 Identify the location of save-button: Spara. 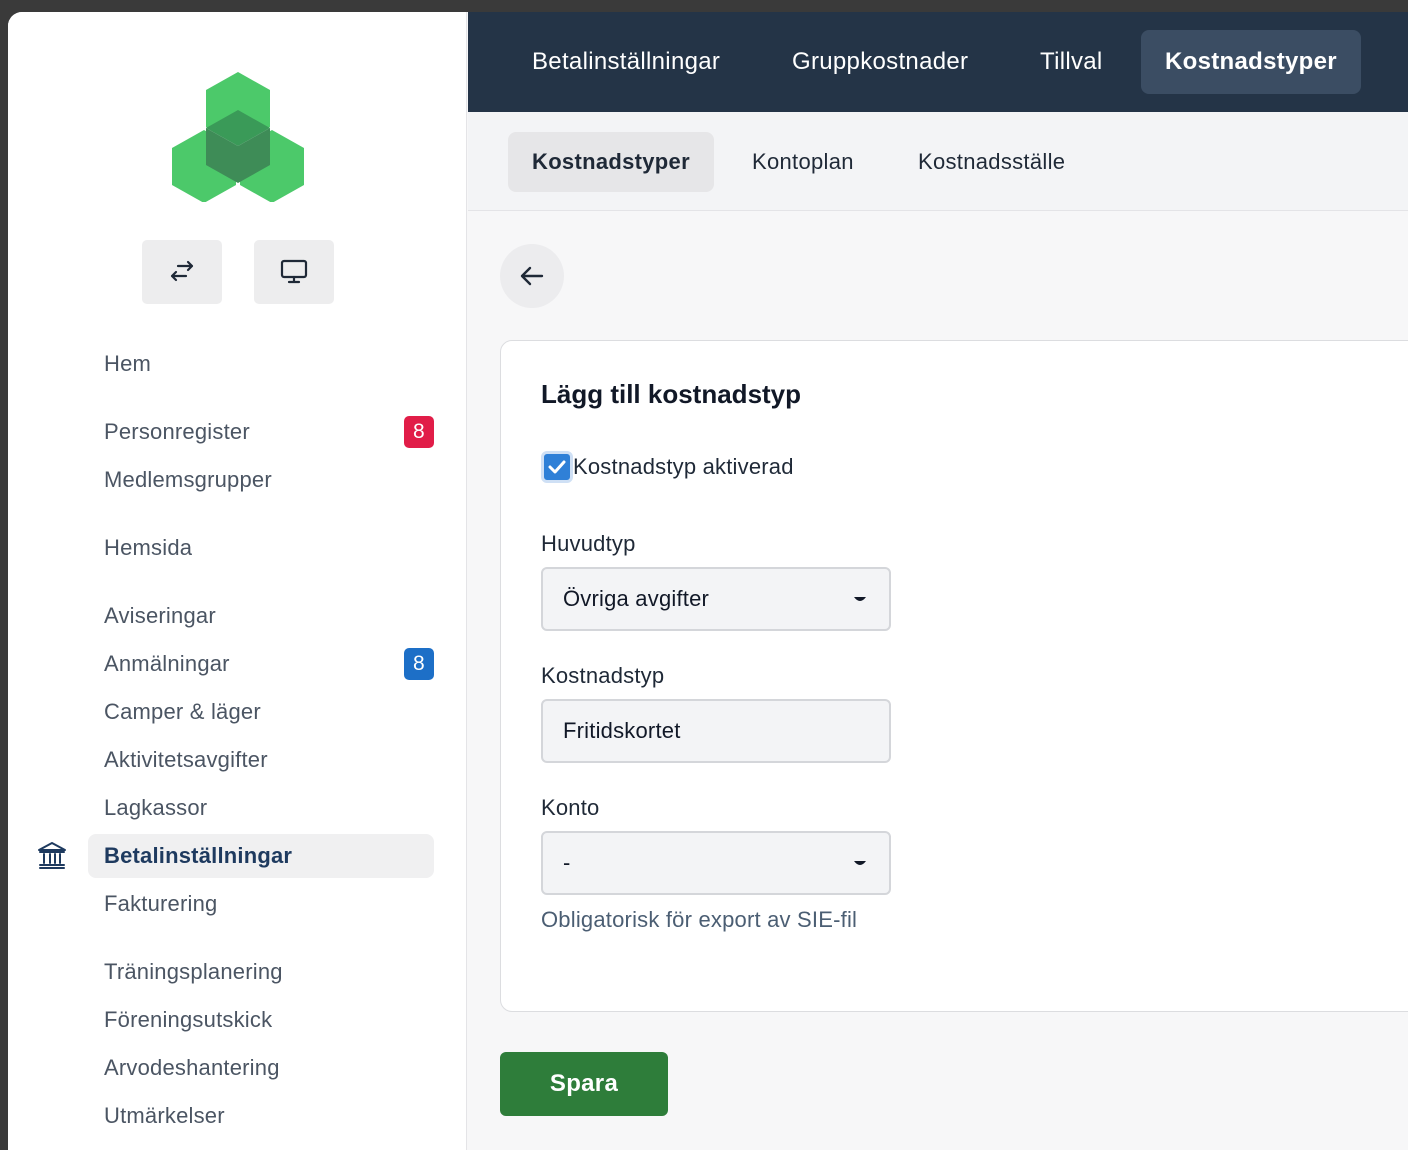
(584, 1084).